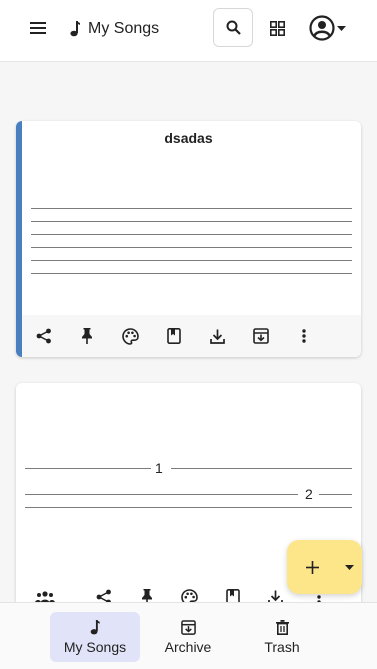  I want to click on account-menu-button, so click(331, 28).